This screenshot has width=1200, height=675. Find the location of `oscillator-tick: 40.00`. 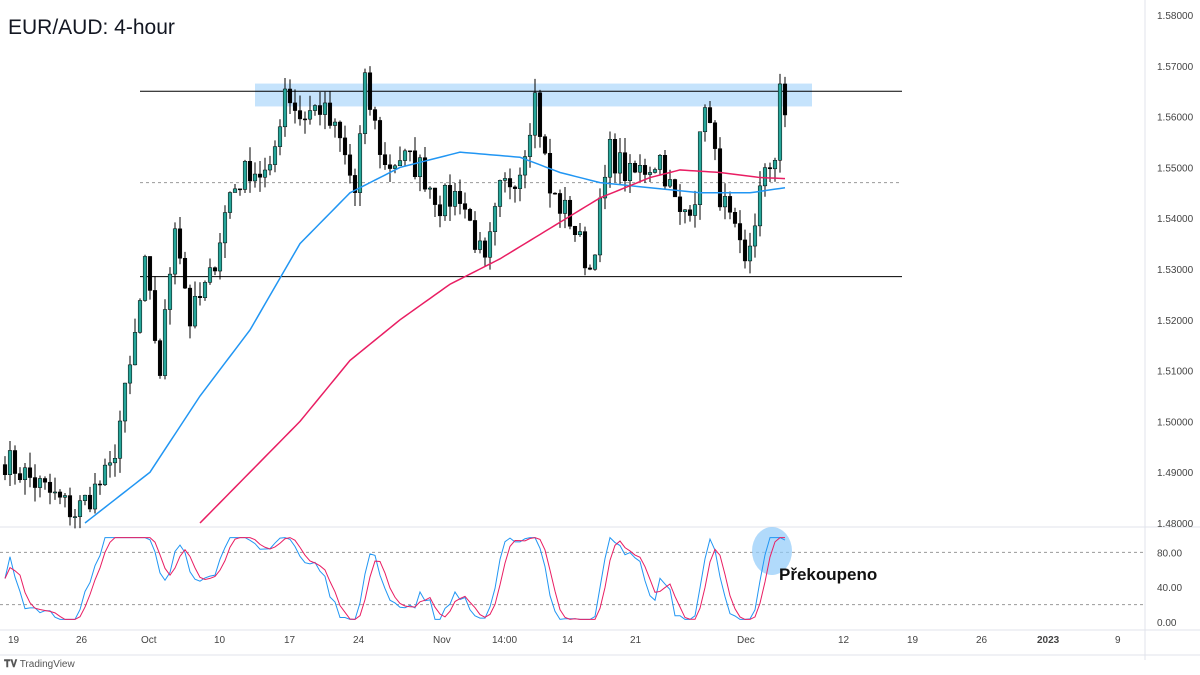

oscillator-tick: 40.00 is located at coordinates (1169, 588).